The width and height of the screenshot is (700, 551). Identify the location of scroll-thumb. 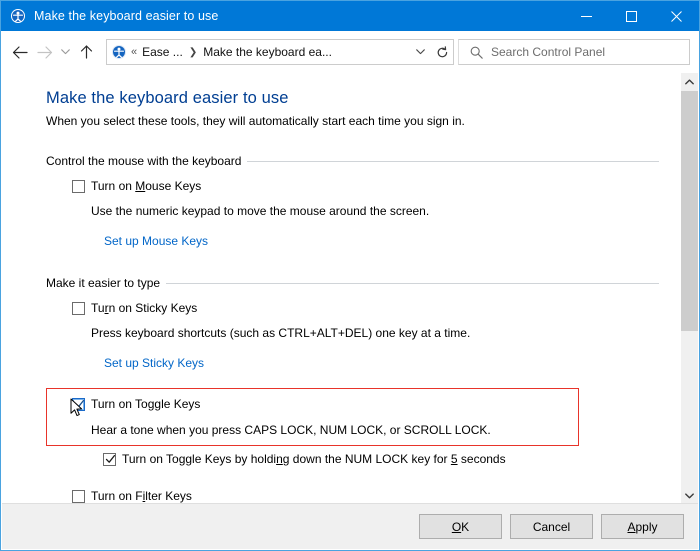
(689, 211).